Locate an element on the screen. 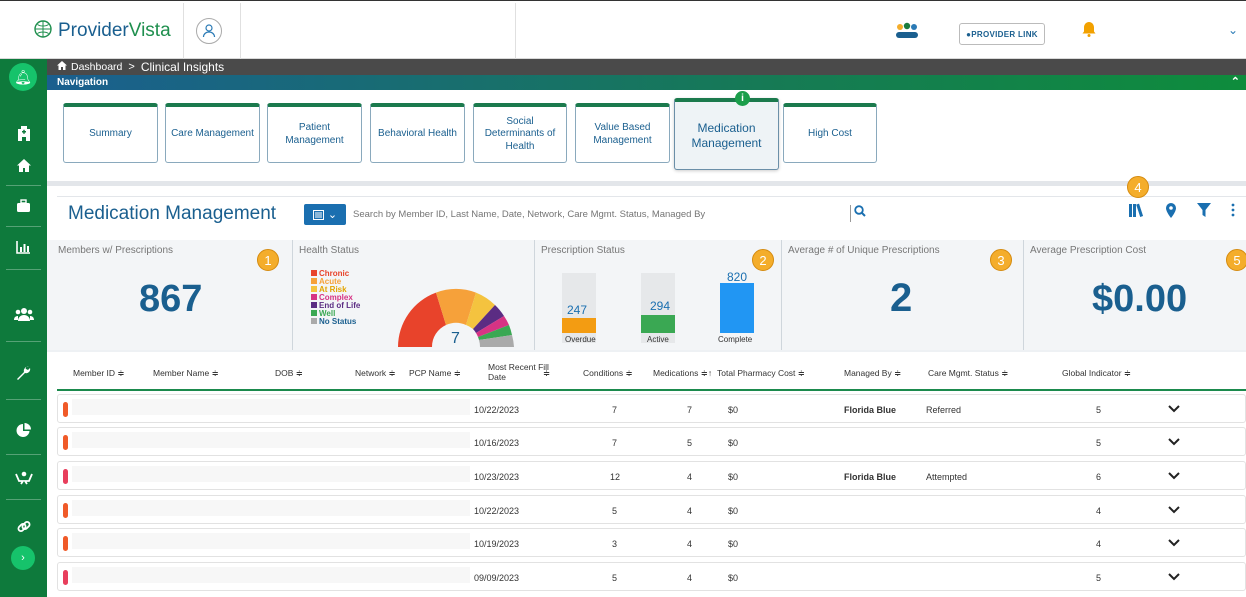  chevron-down-icon: ⌄ is located at coordinates (1233, 30).